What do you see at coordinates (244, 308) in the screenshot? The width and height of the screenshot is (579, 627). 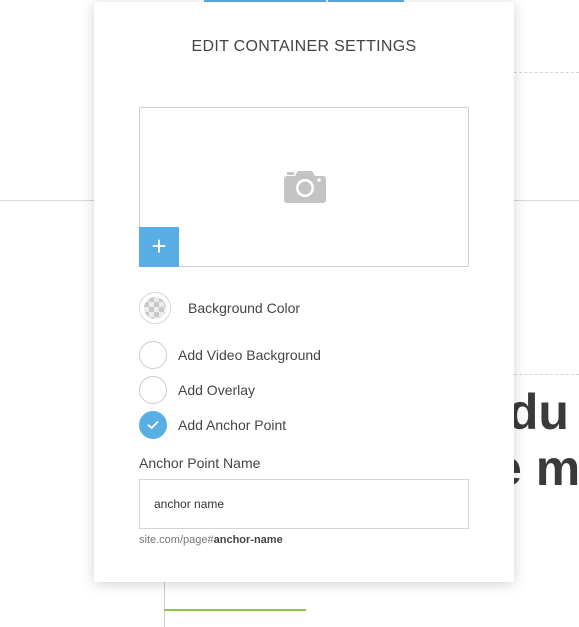 I see `background-color-label: Background Color` at bounding box center [244, 308].